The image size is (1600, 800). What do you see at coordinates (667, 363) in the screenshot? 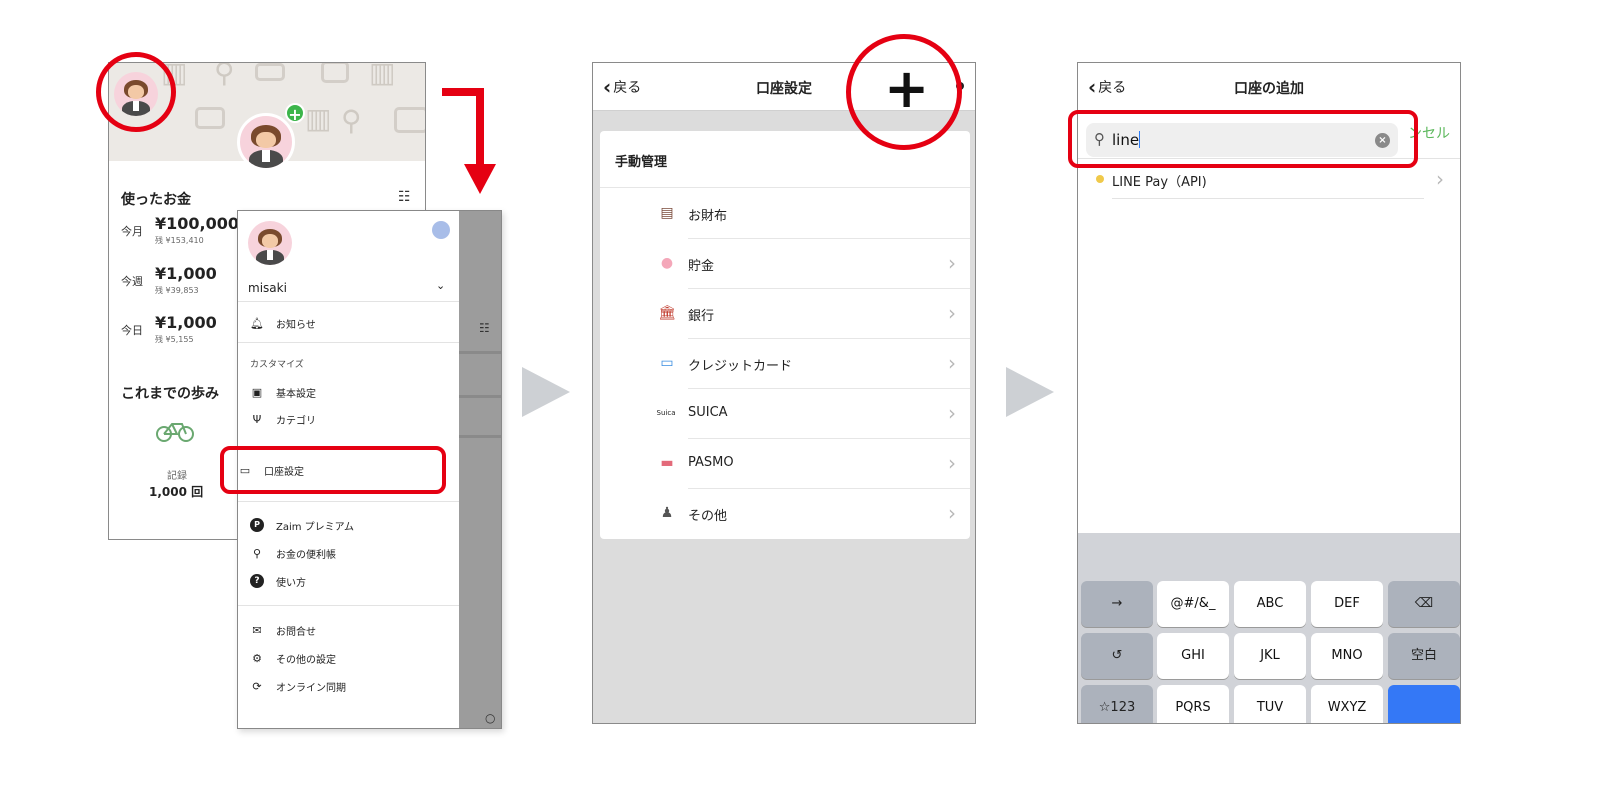
I see `credit-card-icon: ▭` at bounding box center [667, 363].